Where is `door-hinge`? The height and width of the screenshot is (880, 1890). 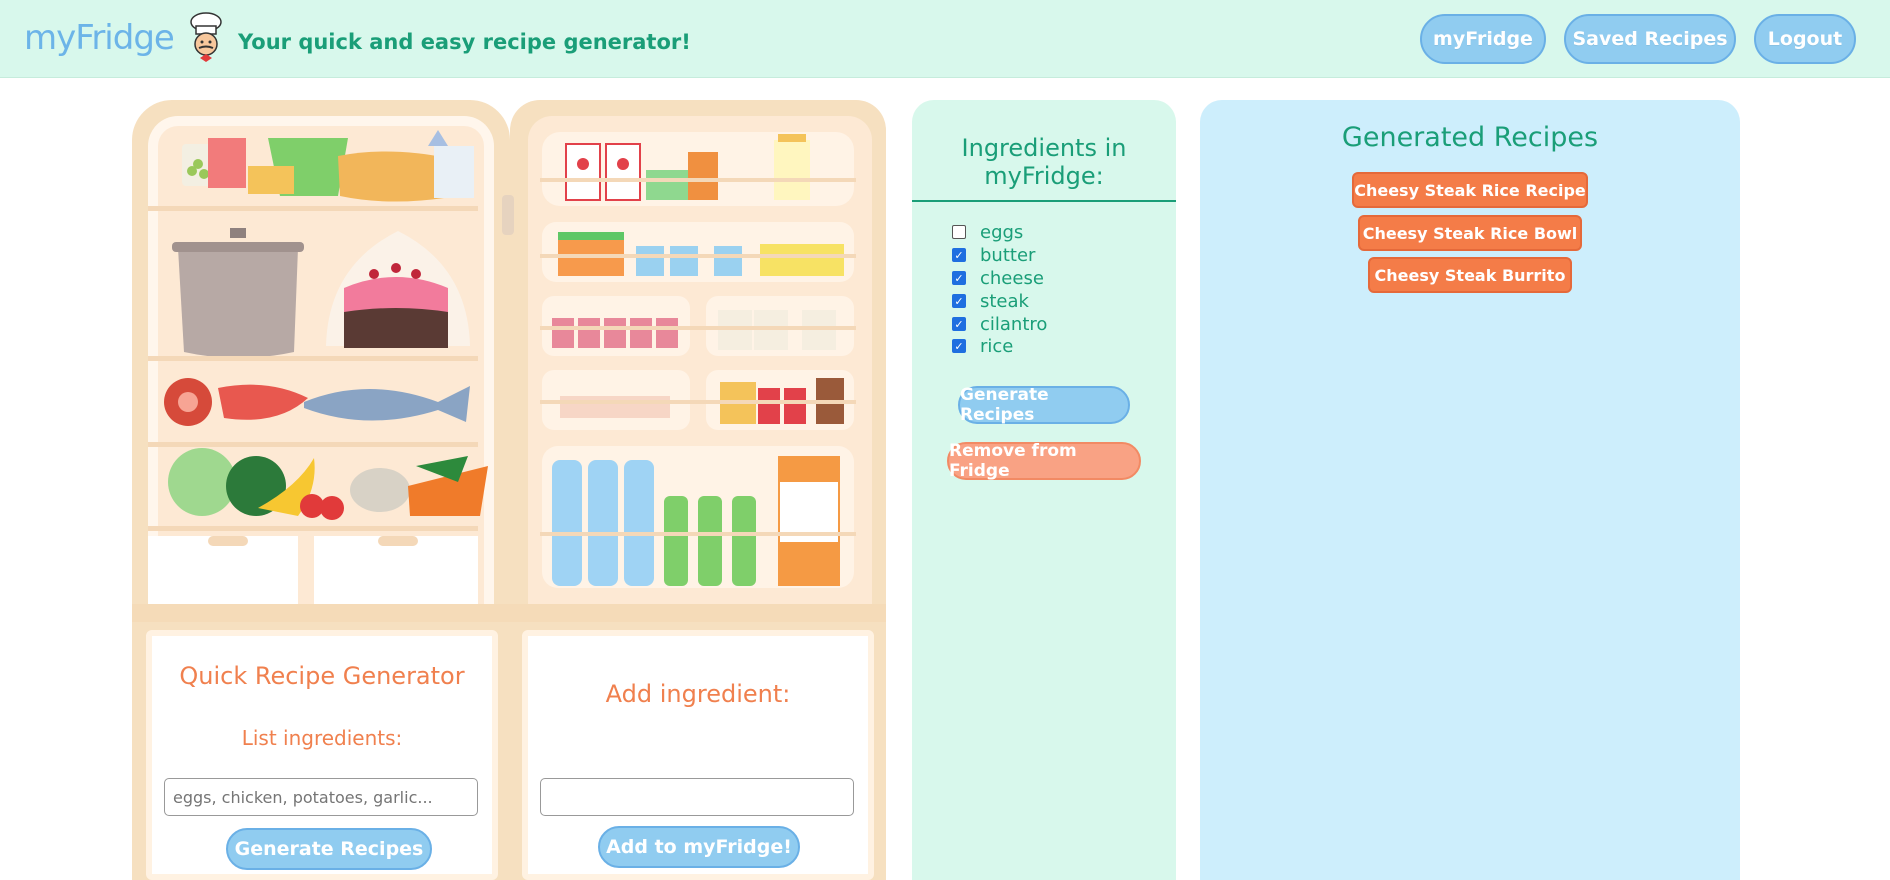 door-hinge is located at coordinates (508, 215).